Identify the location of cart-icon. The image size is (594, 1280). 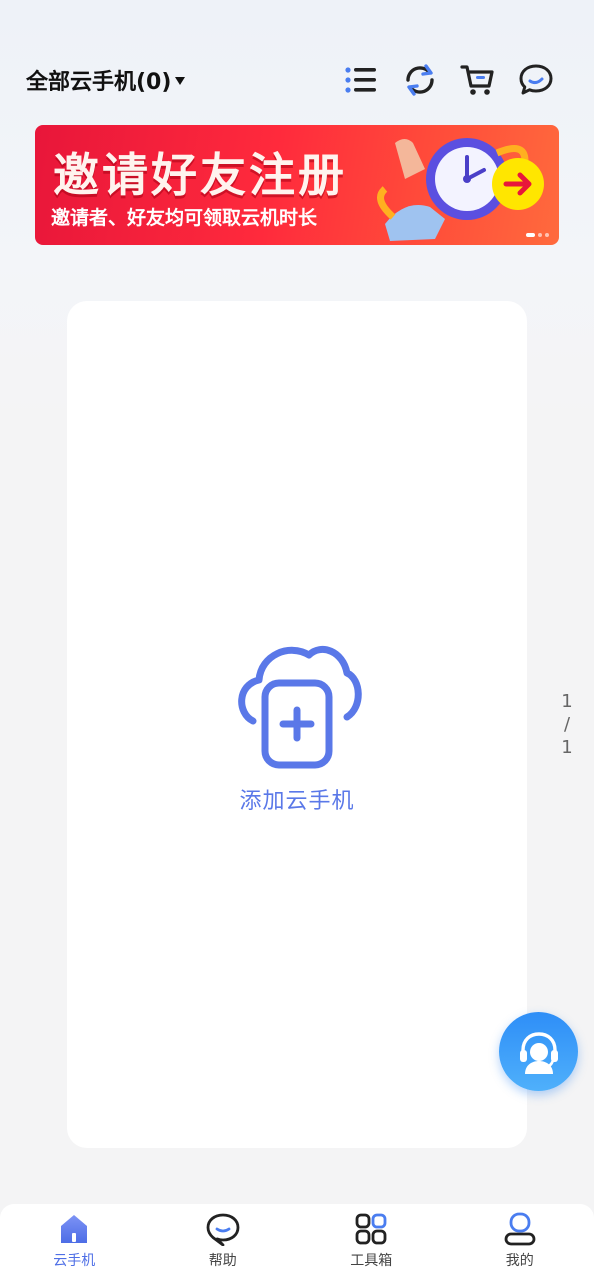
(477, 80).